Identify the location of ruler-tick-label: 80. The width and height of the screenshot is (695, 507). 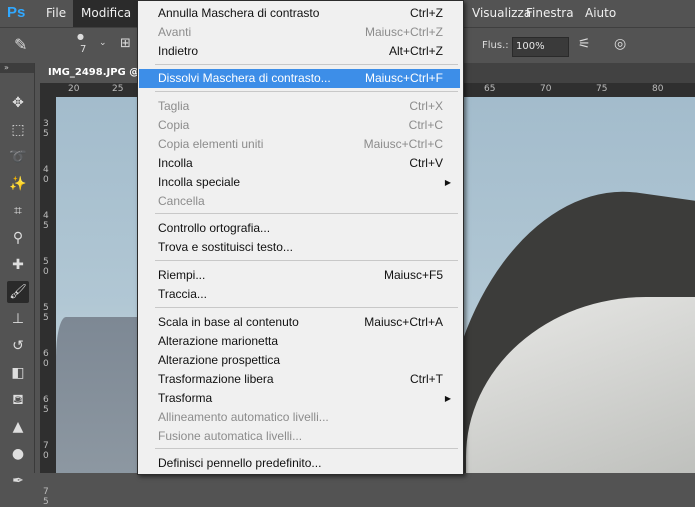
(658, 89).